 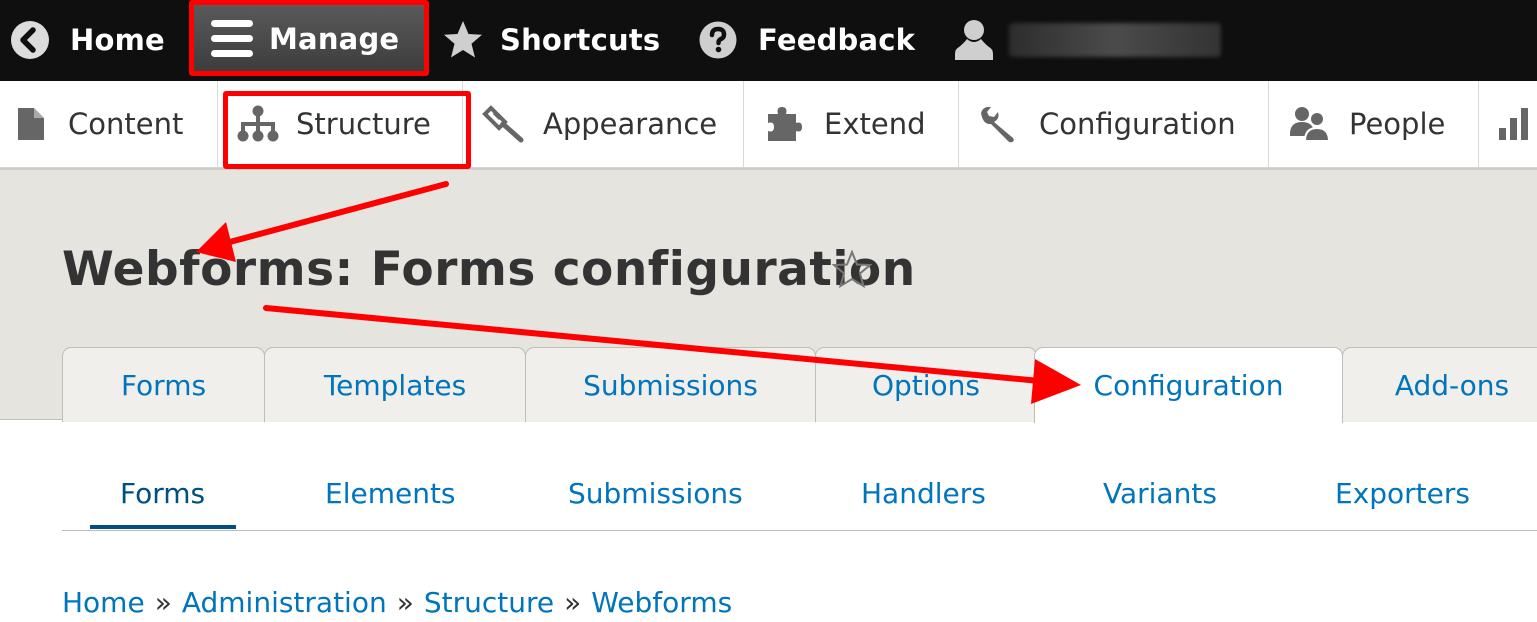 I want to click on active-subtab-indicator, so click(x=163, y=527).